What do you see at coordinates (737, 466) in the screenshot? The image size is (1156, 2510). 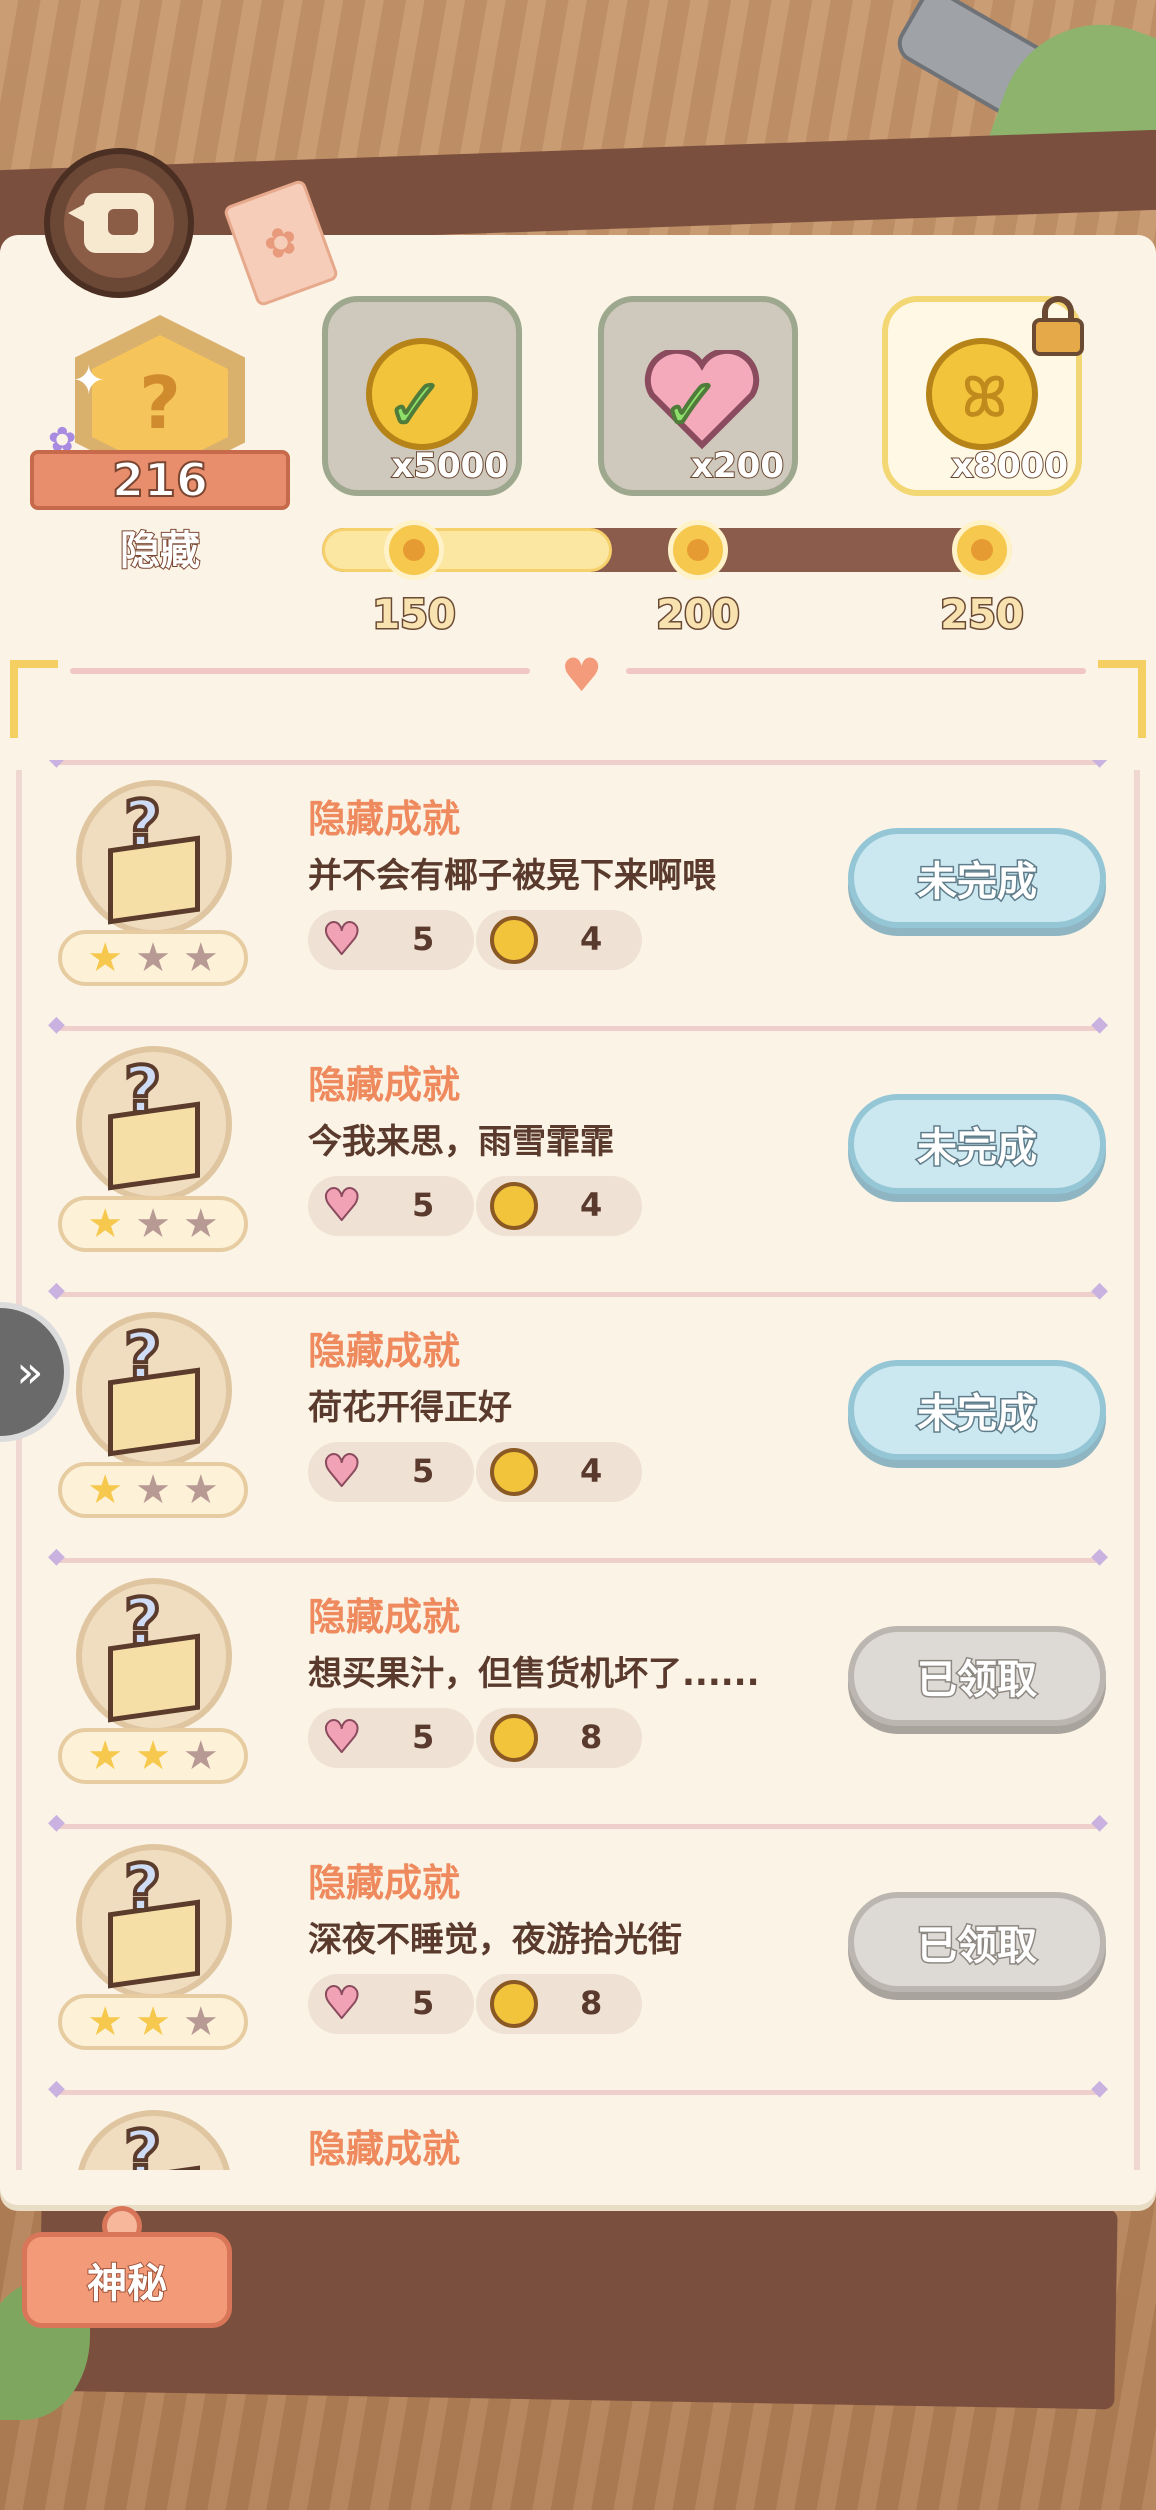 I see `reward-qty: x200` at bounding box center [737, 466].